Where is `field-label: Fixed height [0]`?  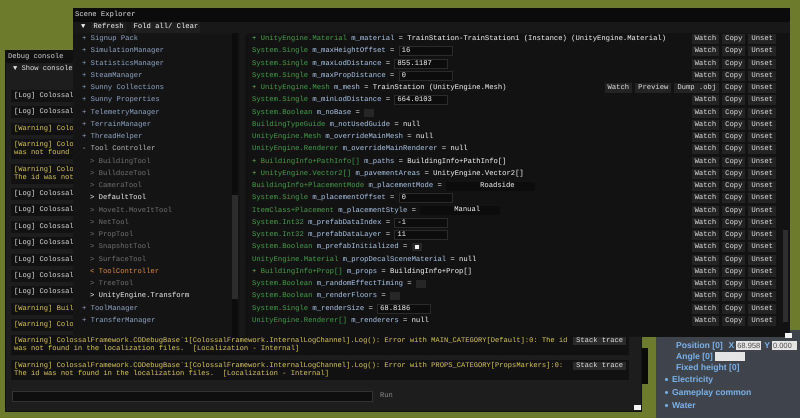 field-label: Fixed height [0] is located at coordinates (708, 367).